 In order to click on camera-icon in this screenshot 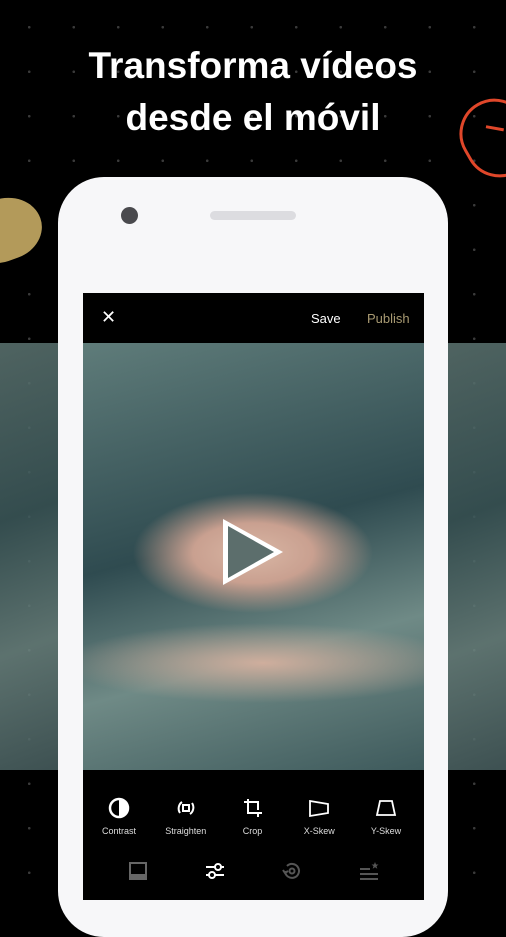, I will do `click(129, 215)`.